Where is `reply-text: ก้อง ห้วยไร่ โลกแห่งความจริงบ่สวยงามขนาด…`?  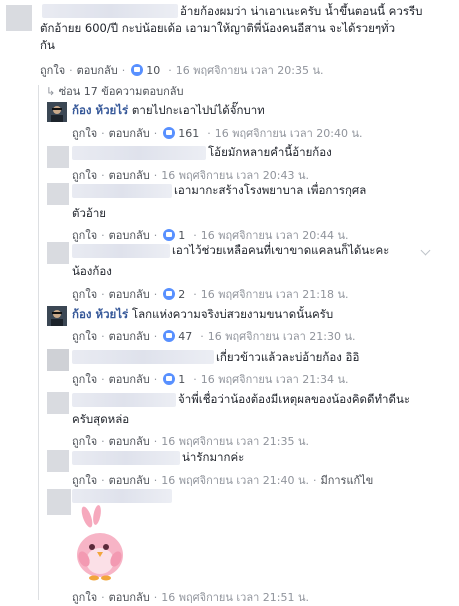 reply-text: ก้อง ห้วยไร่ โลกแห่งความจริงบ่สวยงามขนาด… is located at coordinates (203, 314).